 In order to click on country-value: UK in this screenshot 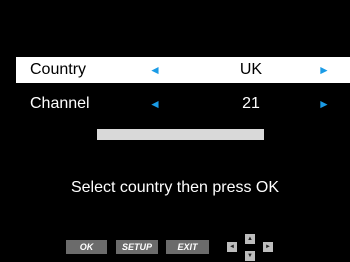, I will do `click(251, 69)`.